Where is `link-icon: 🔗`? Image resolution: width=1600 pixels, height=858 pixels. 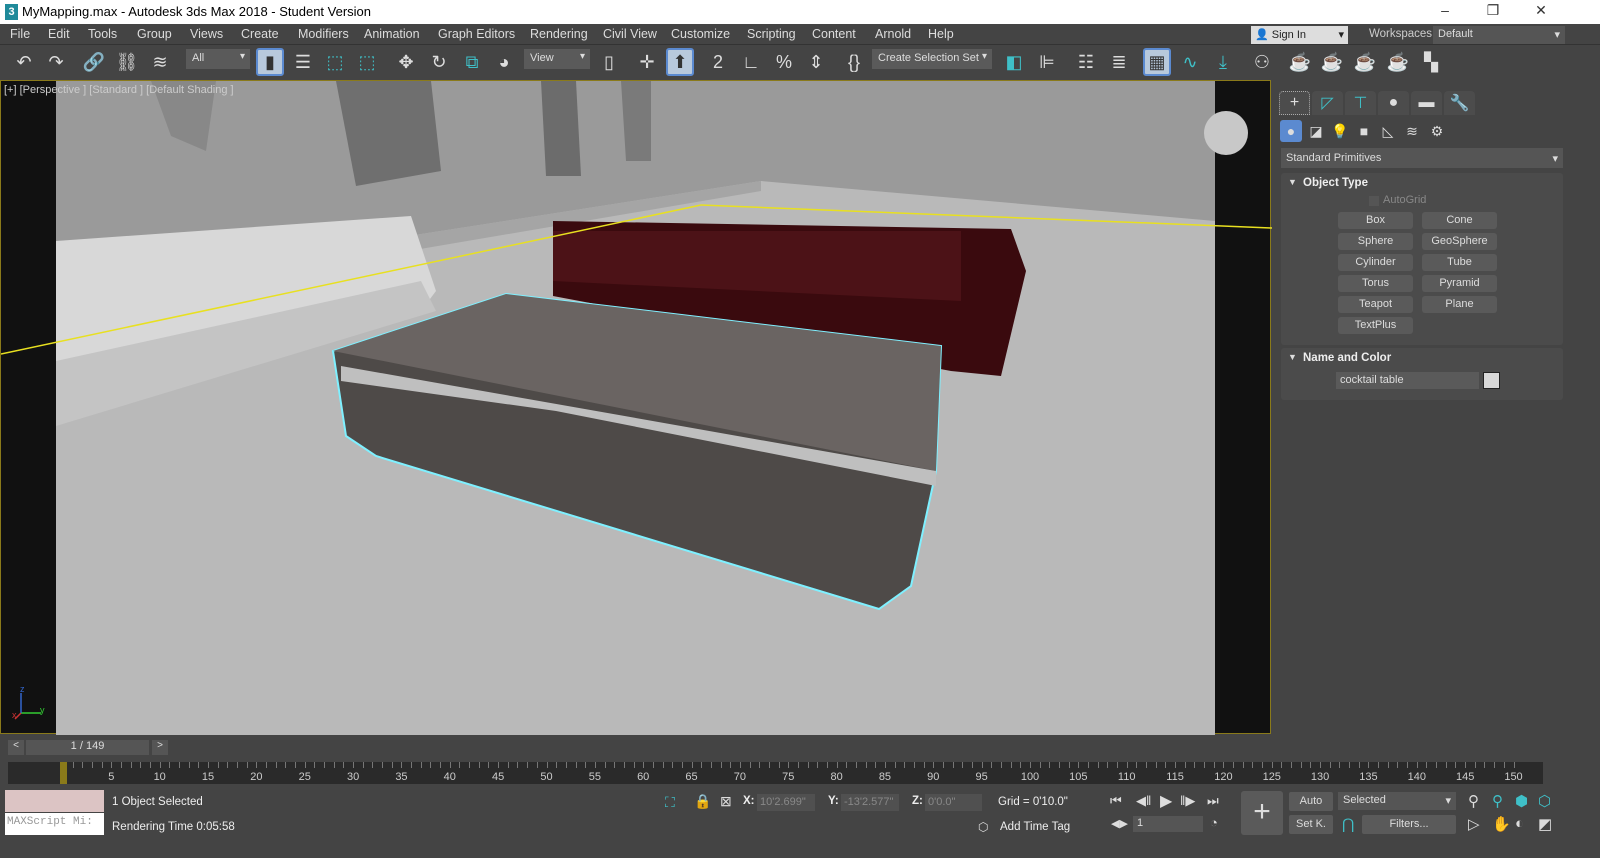 link-icon: 🔗 is located at coordinates (94, 62).